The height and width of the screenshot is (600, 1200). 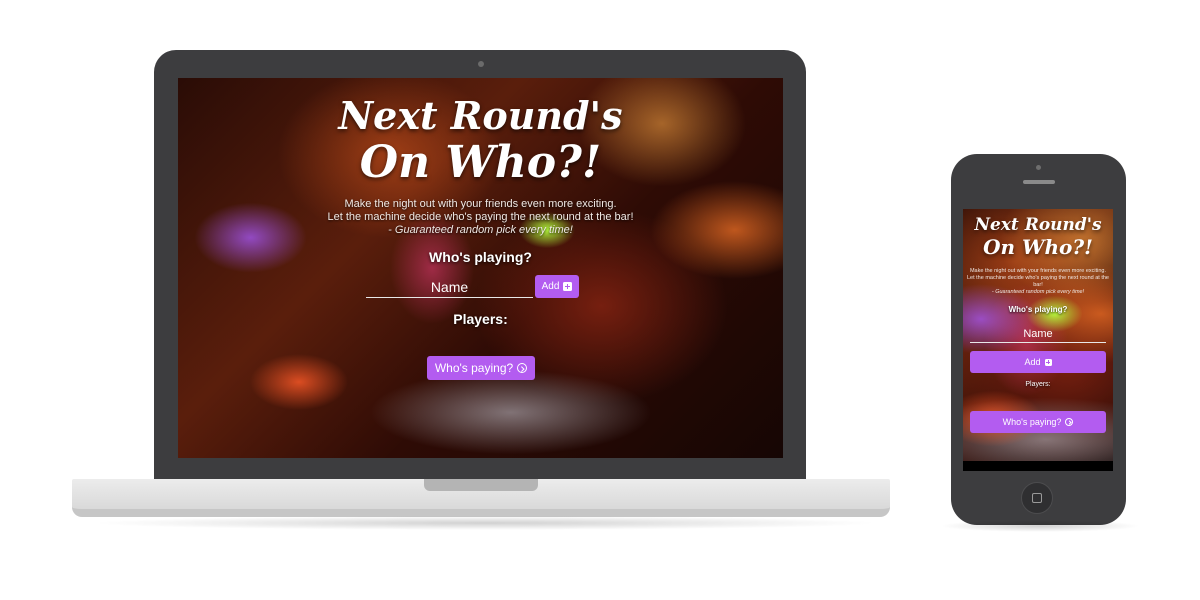 I want to click on mobile-add-button-label: Add, so click(x=1032, y=362).